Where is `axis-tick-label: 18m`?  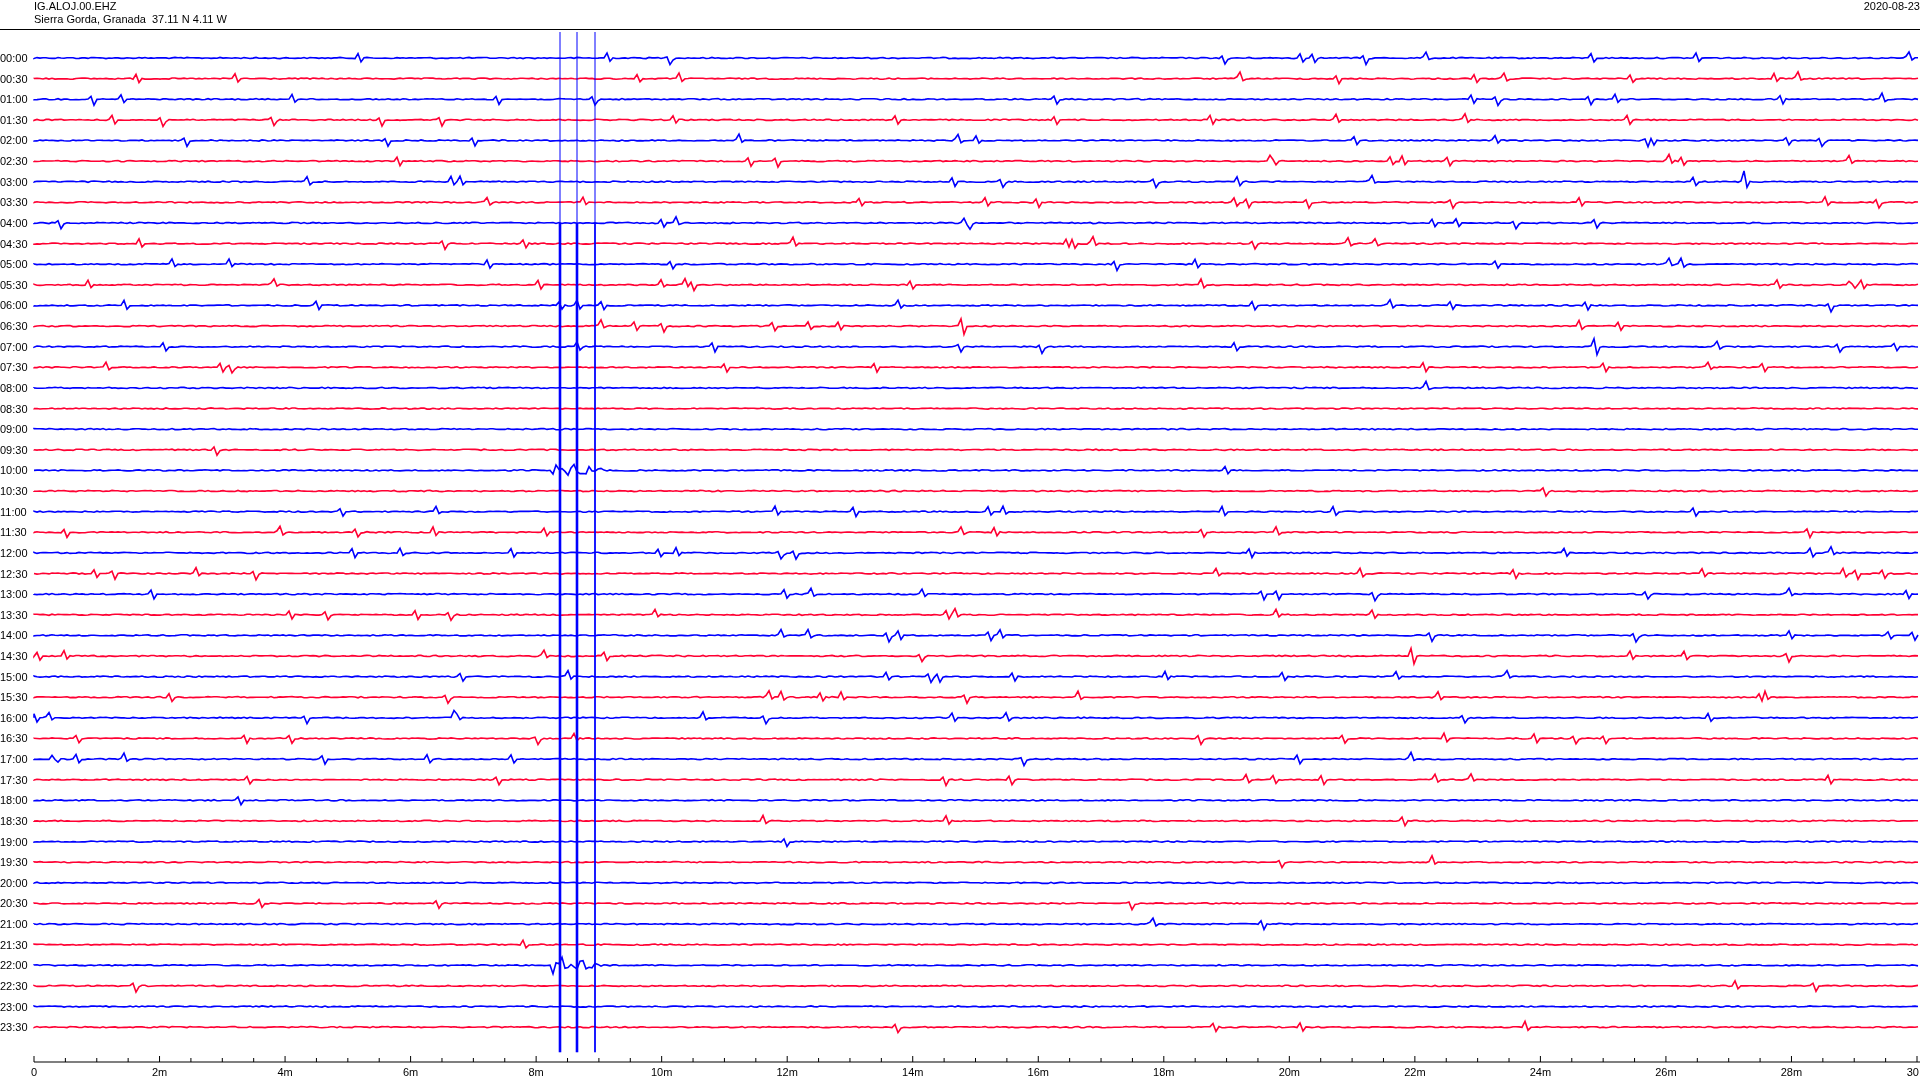
axis-tick-label: 18m is located at coordinates (1164, 1072).